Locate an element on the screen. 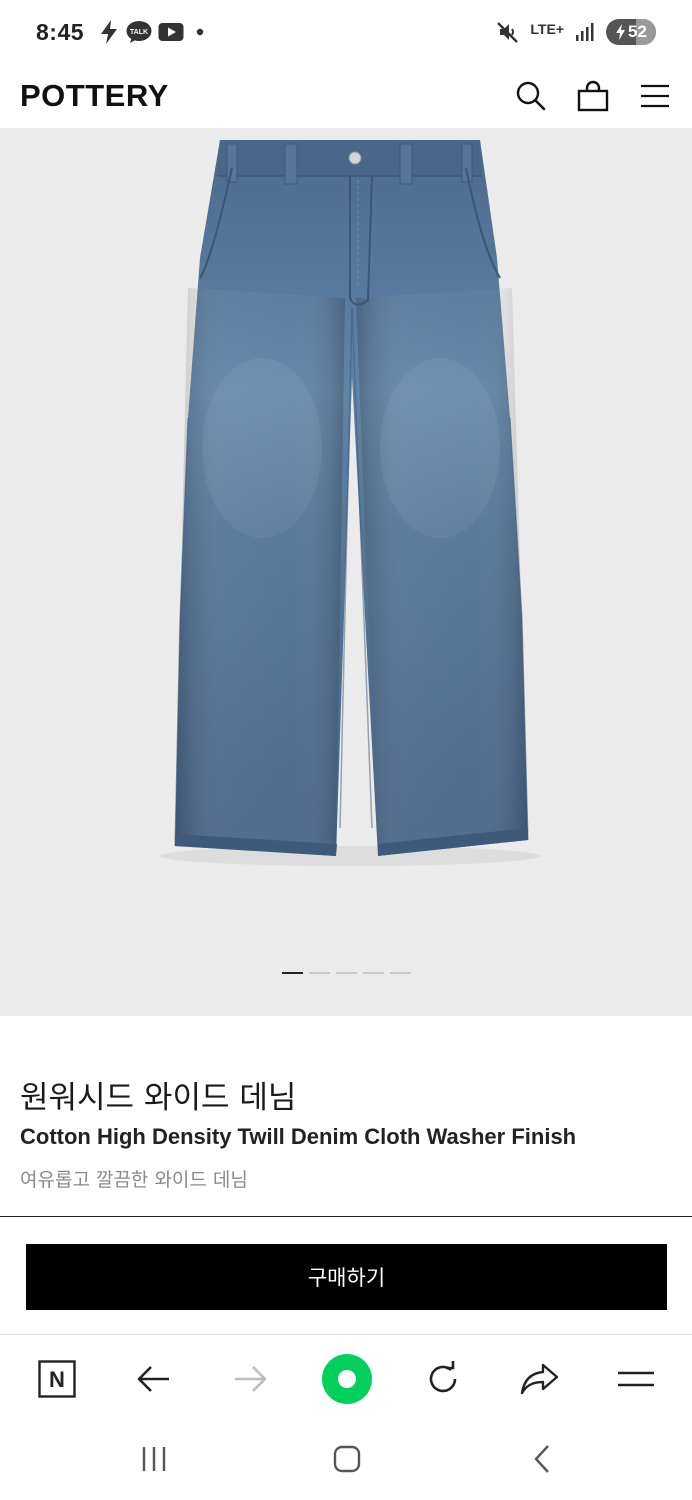  kakao-talk-icon: TALK is located at coordinates (139, 32).